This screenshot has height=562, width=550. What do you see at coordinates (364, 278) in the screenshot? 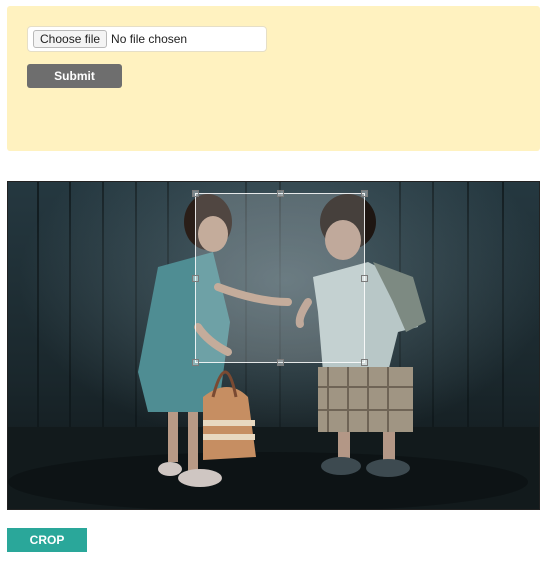
I see `crop-handle-e` at bounding box center [364, 278].